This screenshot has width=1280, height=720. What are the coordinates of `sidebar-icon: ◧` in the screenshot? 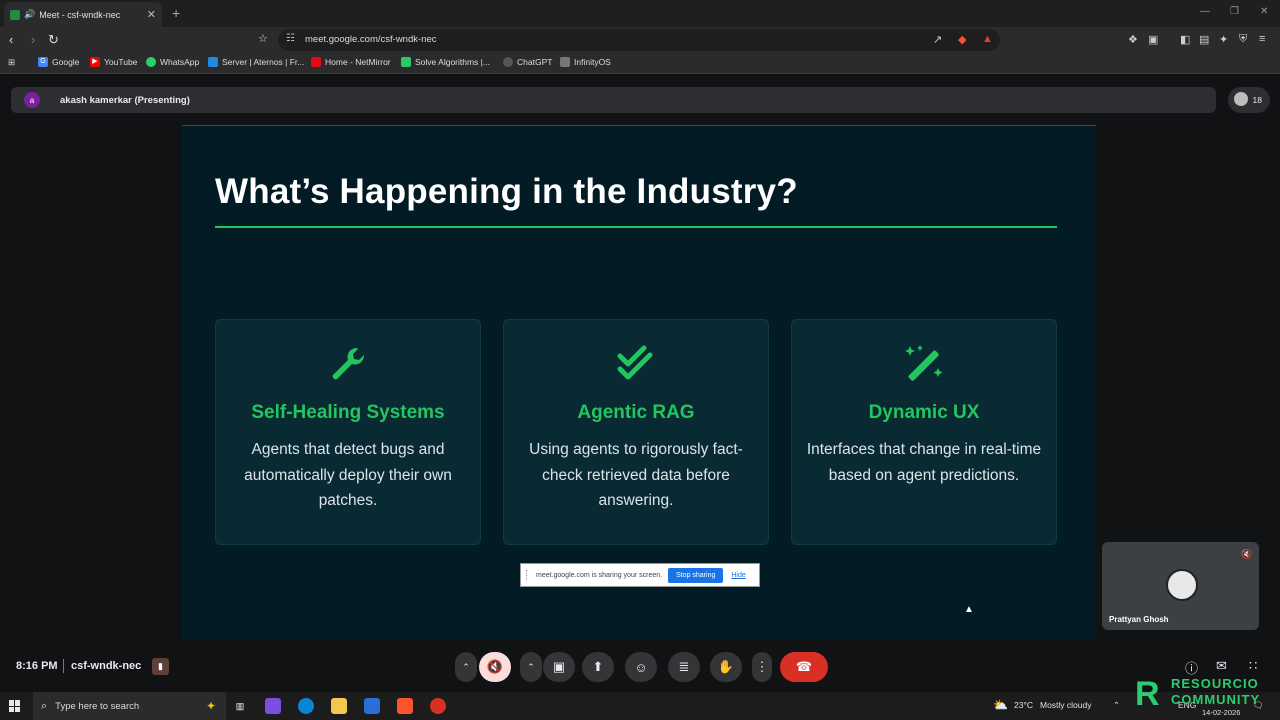 It's located at (1185, 39).